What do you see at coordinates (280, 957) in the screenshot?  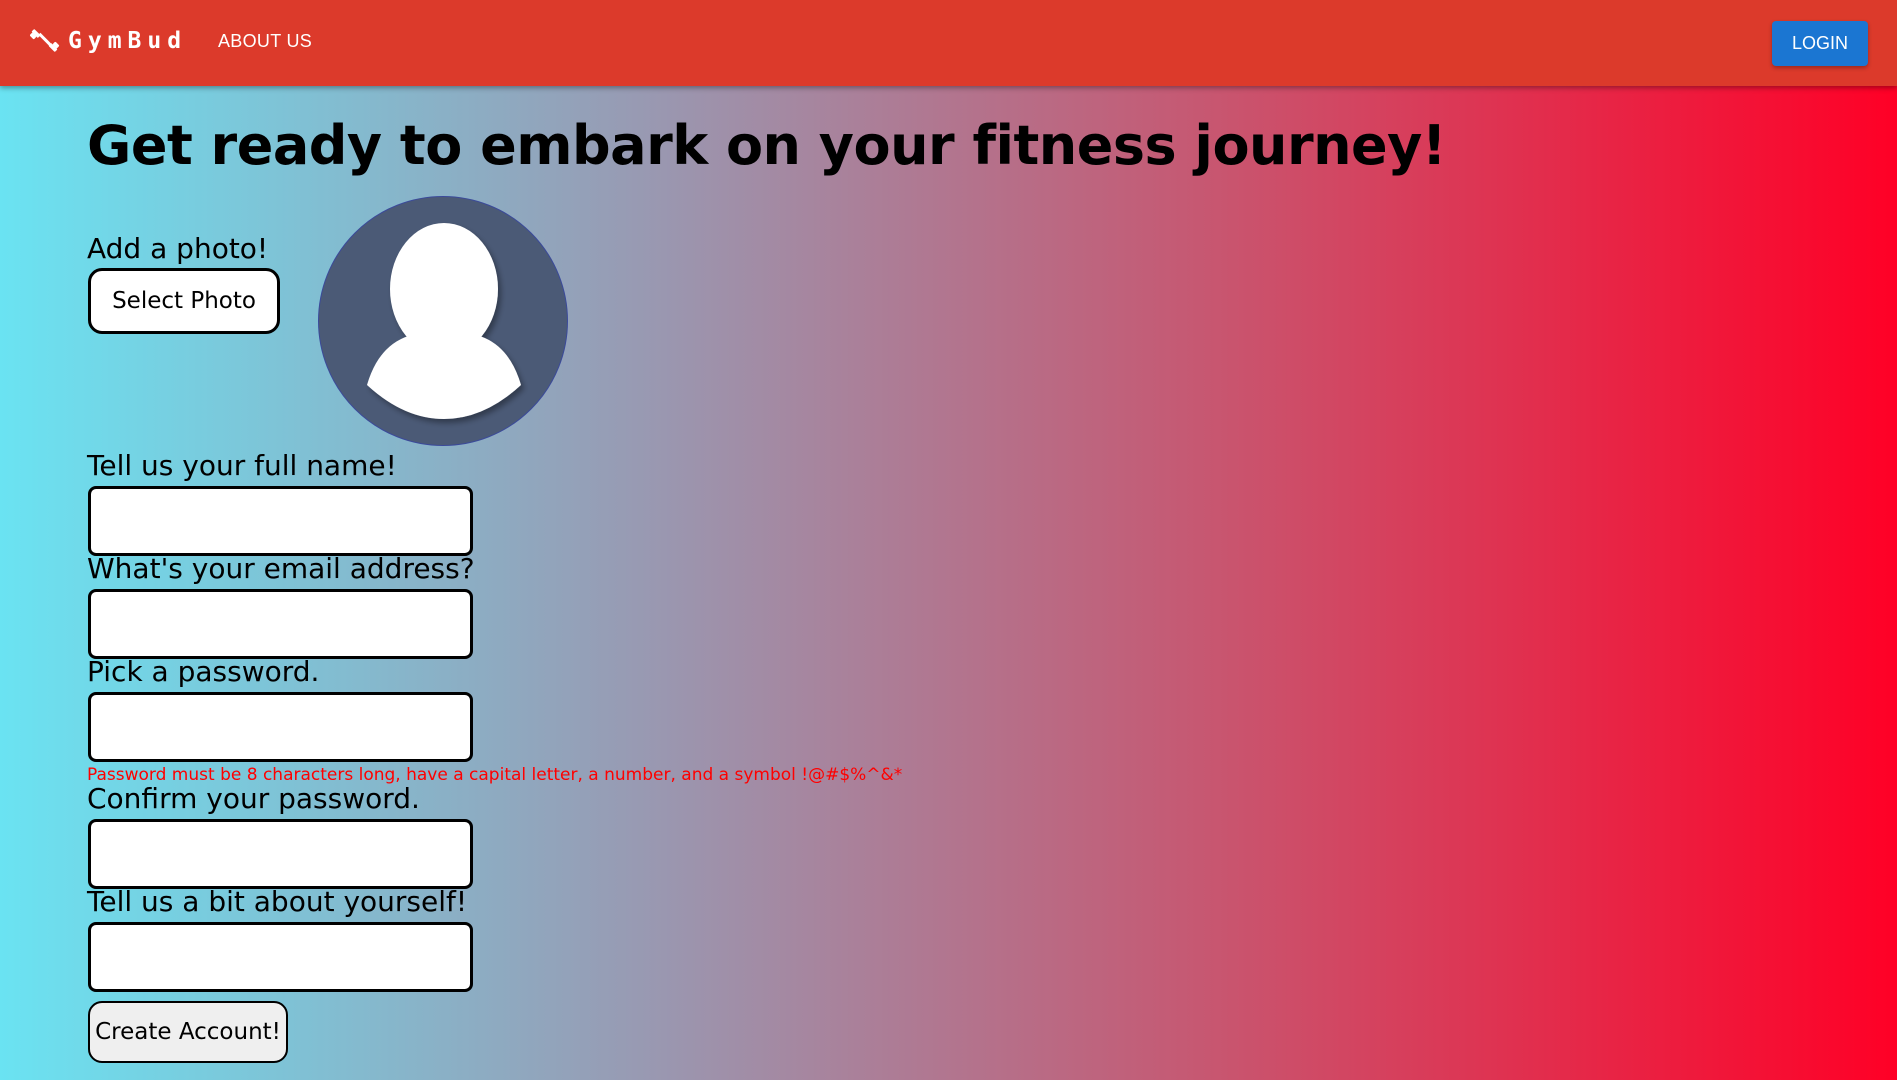 I see `about-yourself-input` at bounding box center [280, 957].